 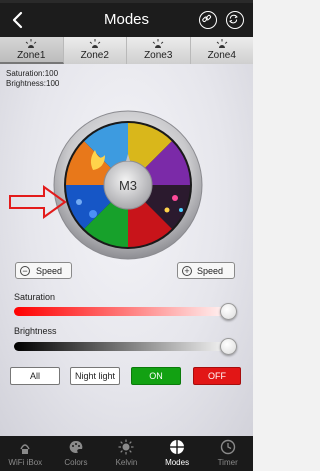 What do you see at coordinates (25, 271) in the screenshot?
I see `minus-icon: −` at bounding box center [25, 271].